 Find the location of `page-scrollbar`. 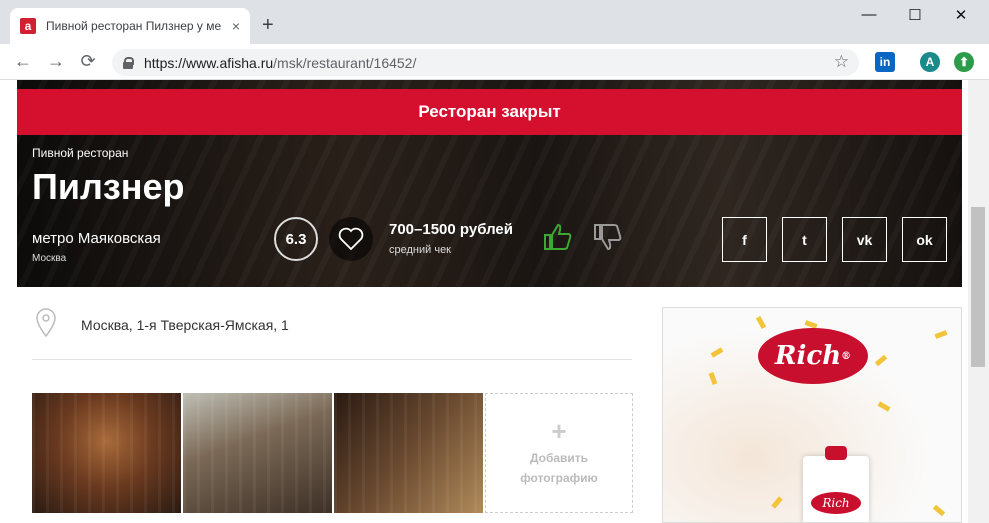

page-scrollbar is located at coordinates (978, 301).